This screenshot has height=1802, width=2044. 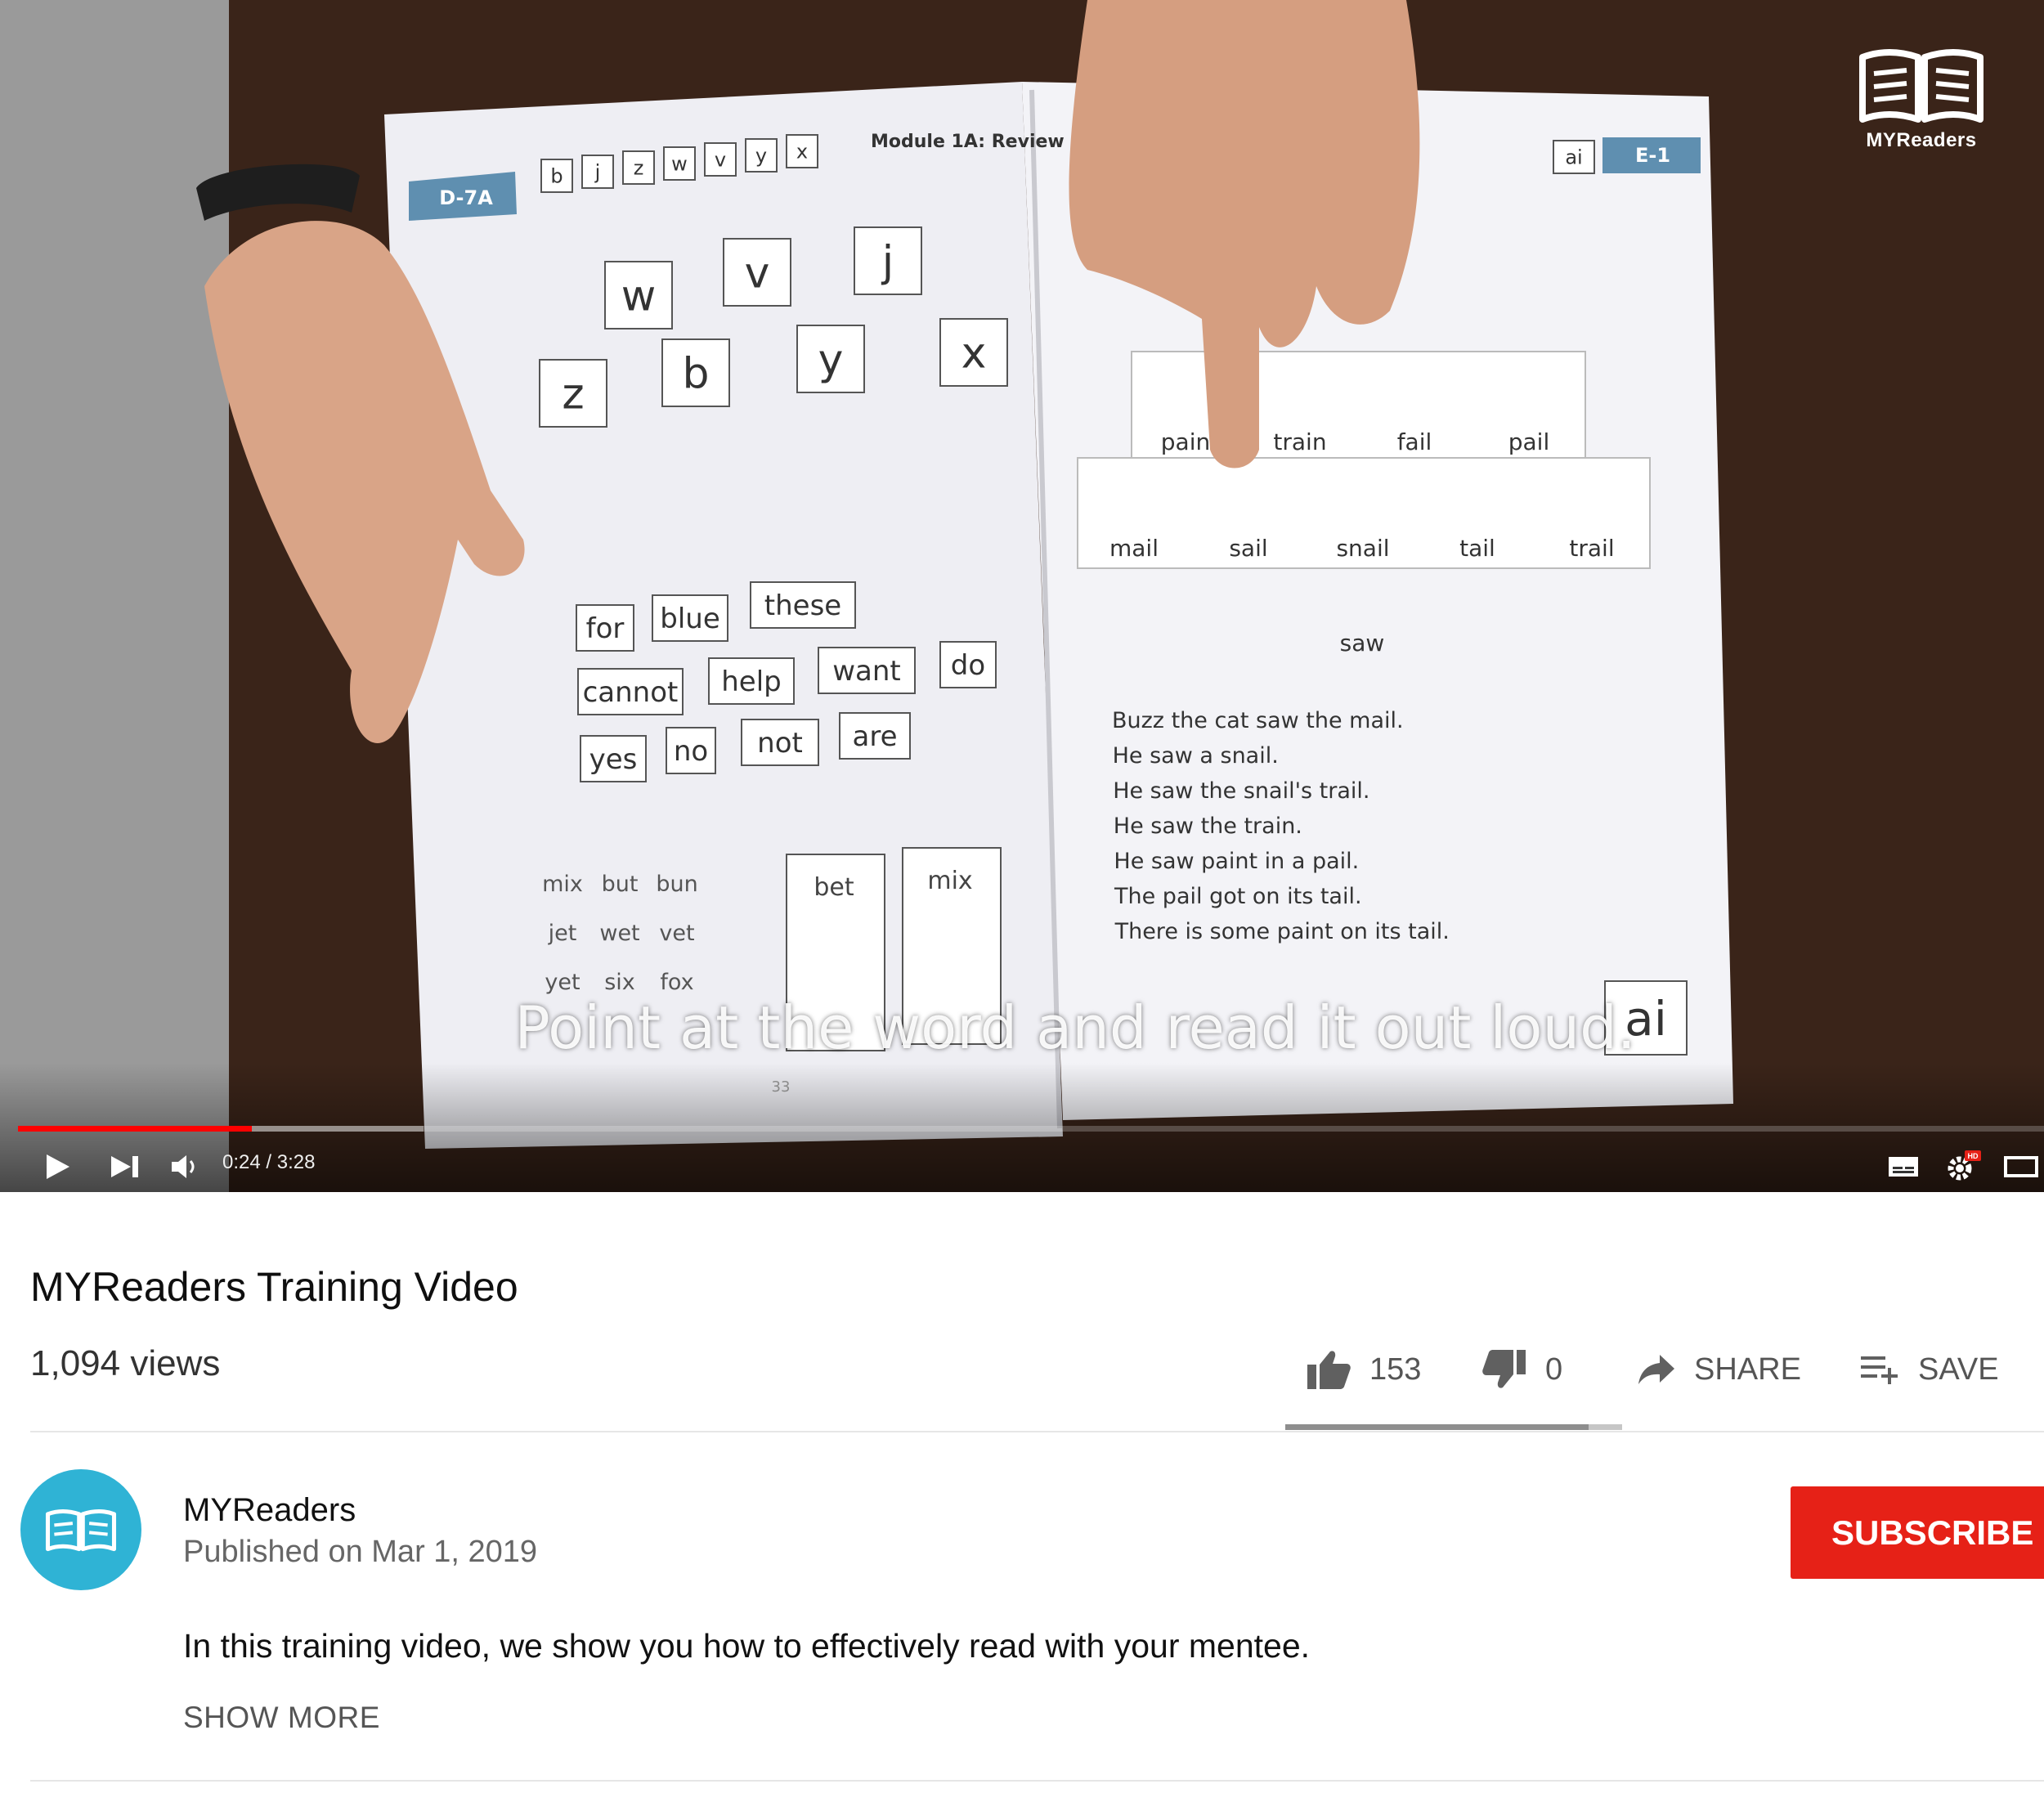 What do you see at coordinates (562, 982) in the screenshot?
I see `rhyme-word: yet` at bounding box center [562, 982].